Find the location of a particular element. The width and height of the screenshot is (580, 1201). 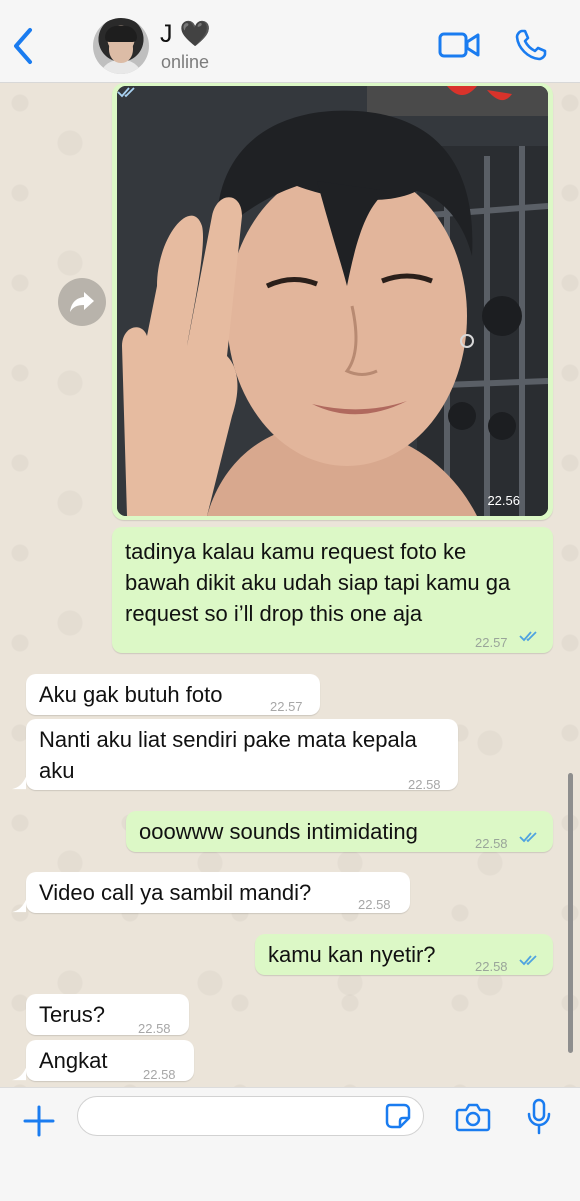

message-text: Aku gak butuh foto is located at coordinates (131, 694).